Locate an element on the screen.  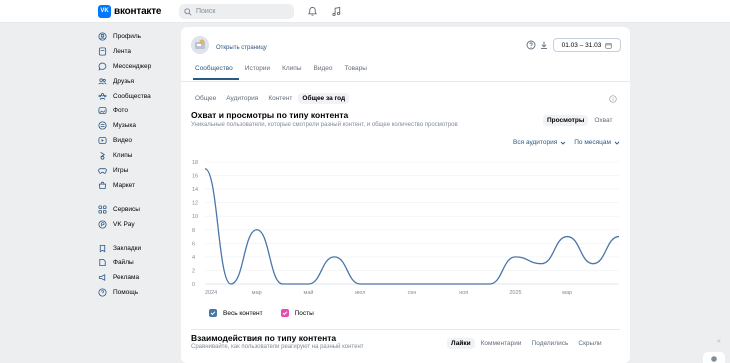
sidebar-item-video: Видео is located at coordinates (138, 140).